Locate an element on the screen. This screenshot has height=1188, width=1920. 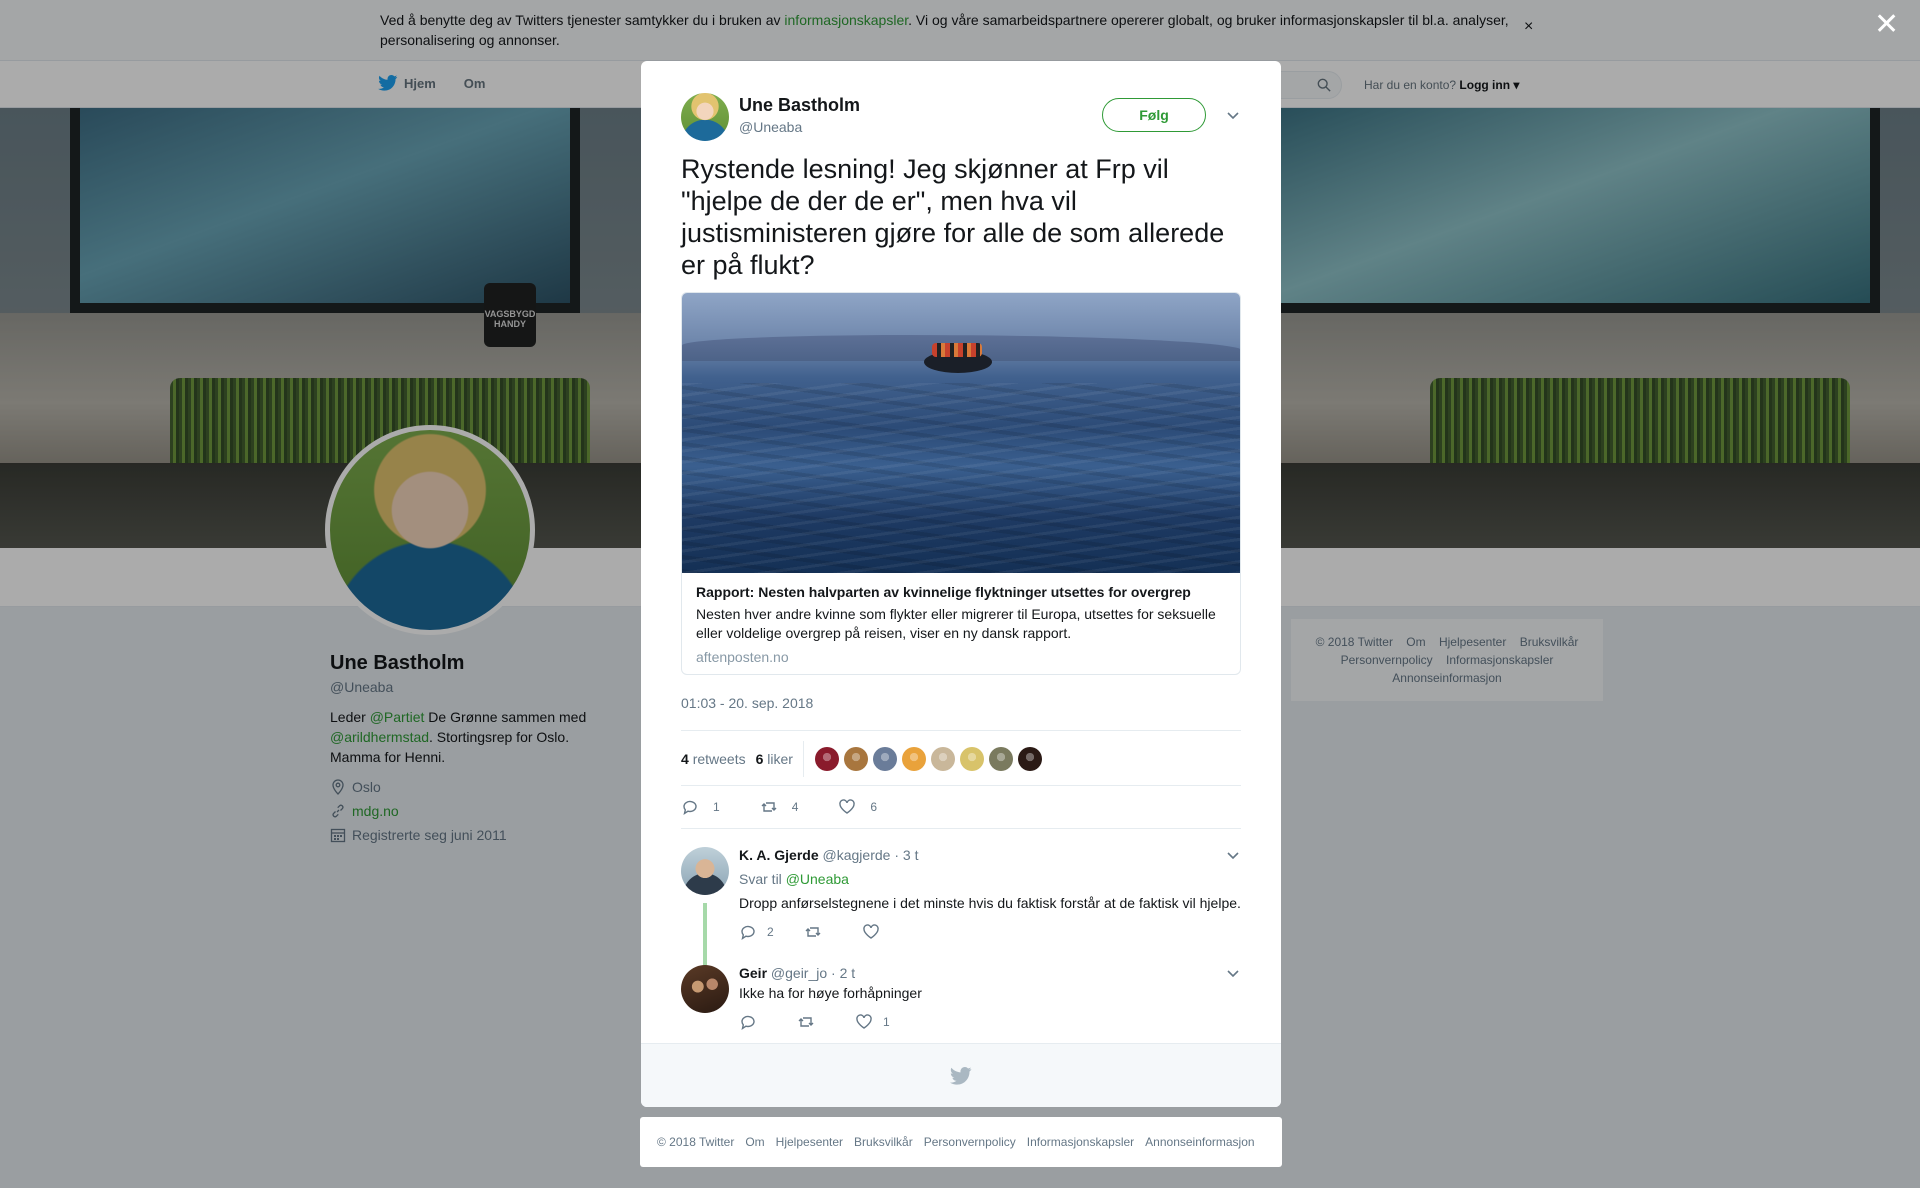
footer-link-terms: Bruksvilkår is located at coordinates (883, 1142).